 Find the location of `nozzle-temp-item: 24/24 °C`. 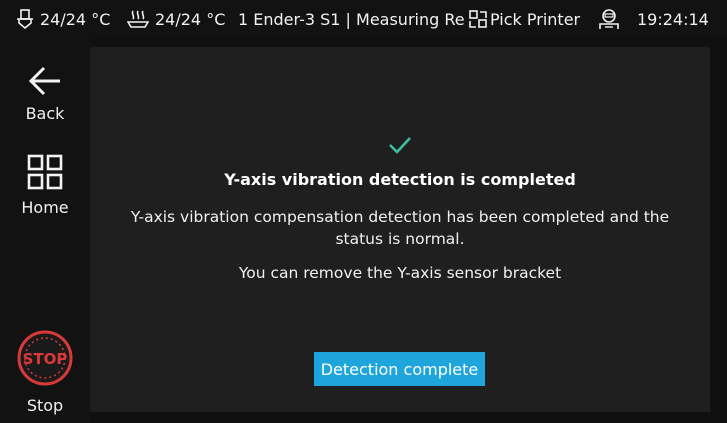

nozzle-temp-item: 24/24 °C is located at coordinates (63, 19).